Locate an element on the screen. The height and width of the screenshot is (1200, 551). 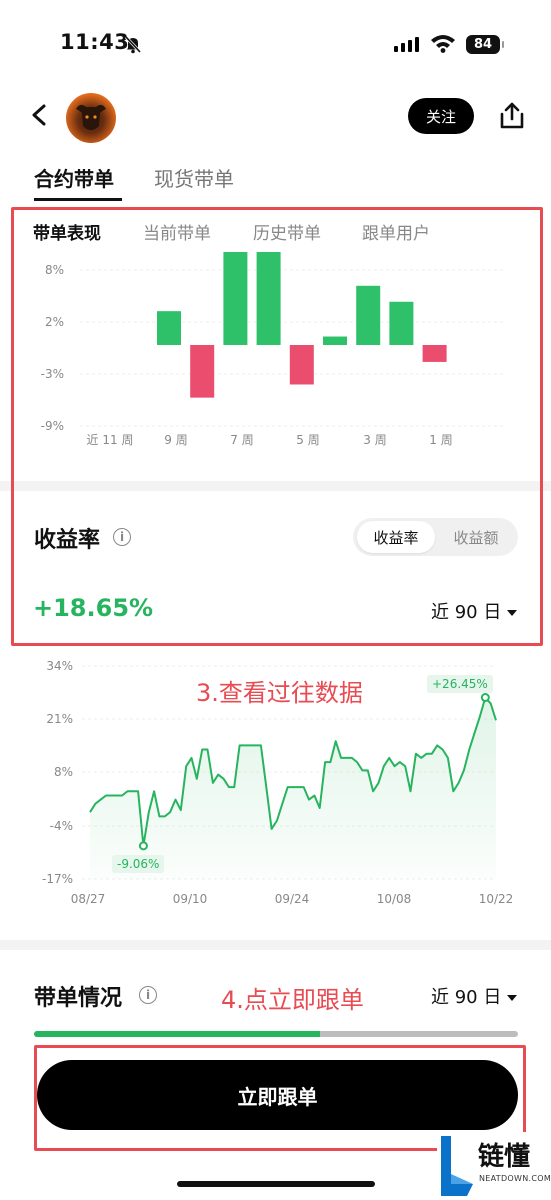
subtab-history-orders: 历史带单 is located at coordinates (287, 231).